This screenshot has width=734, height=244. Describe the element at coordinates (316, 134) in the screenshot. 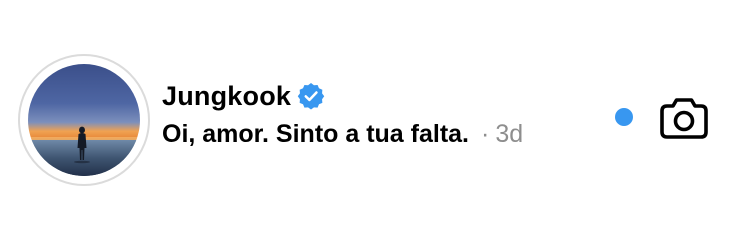

I see `last-message: Oi, amor. Sinto a tua falta.` at that location.